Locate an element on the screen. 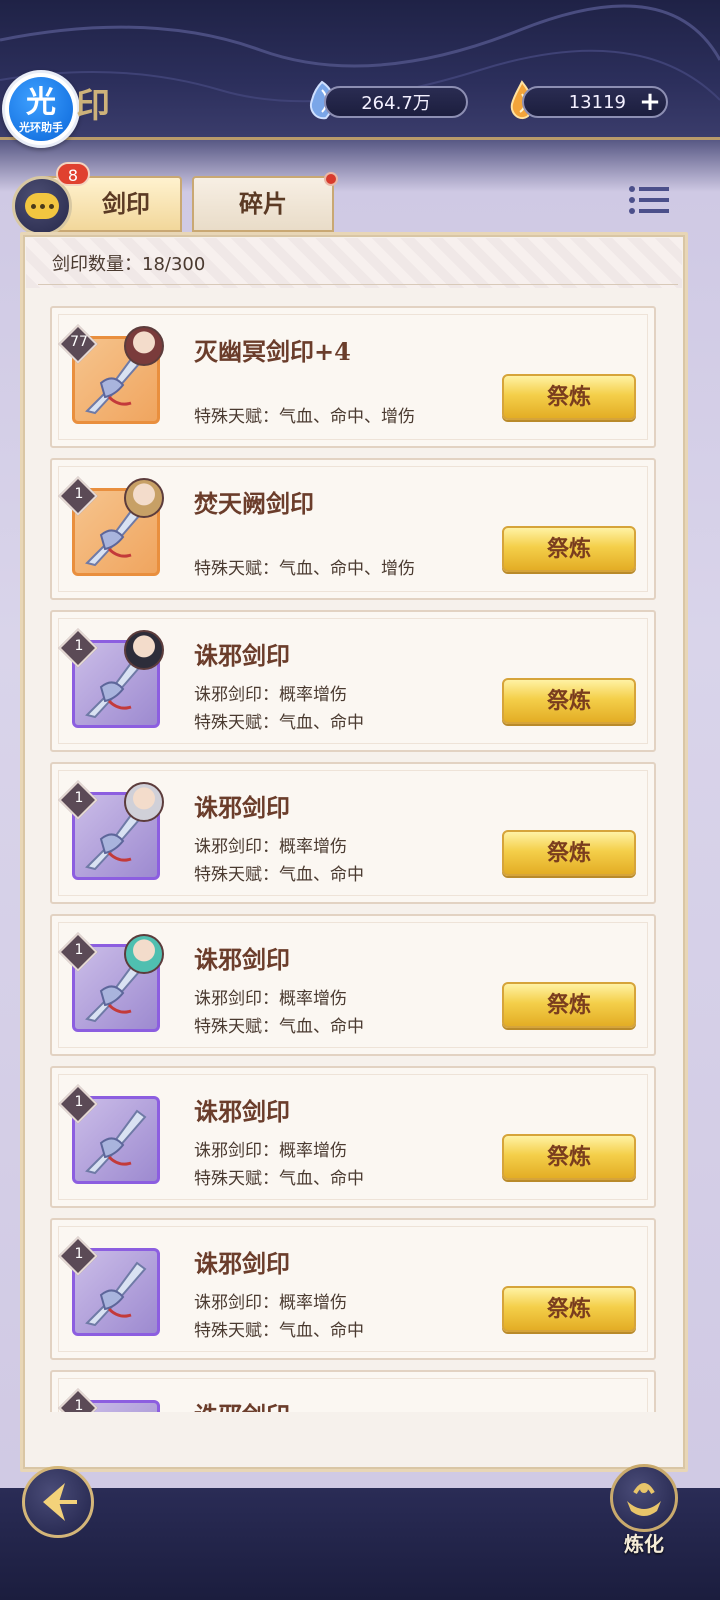  notification-dot is located at coordinates (331, 179).